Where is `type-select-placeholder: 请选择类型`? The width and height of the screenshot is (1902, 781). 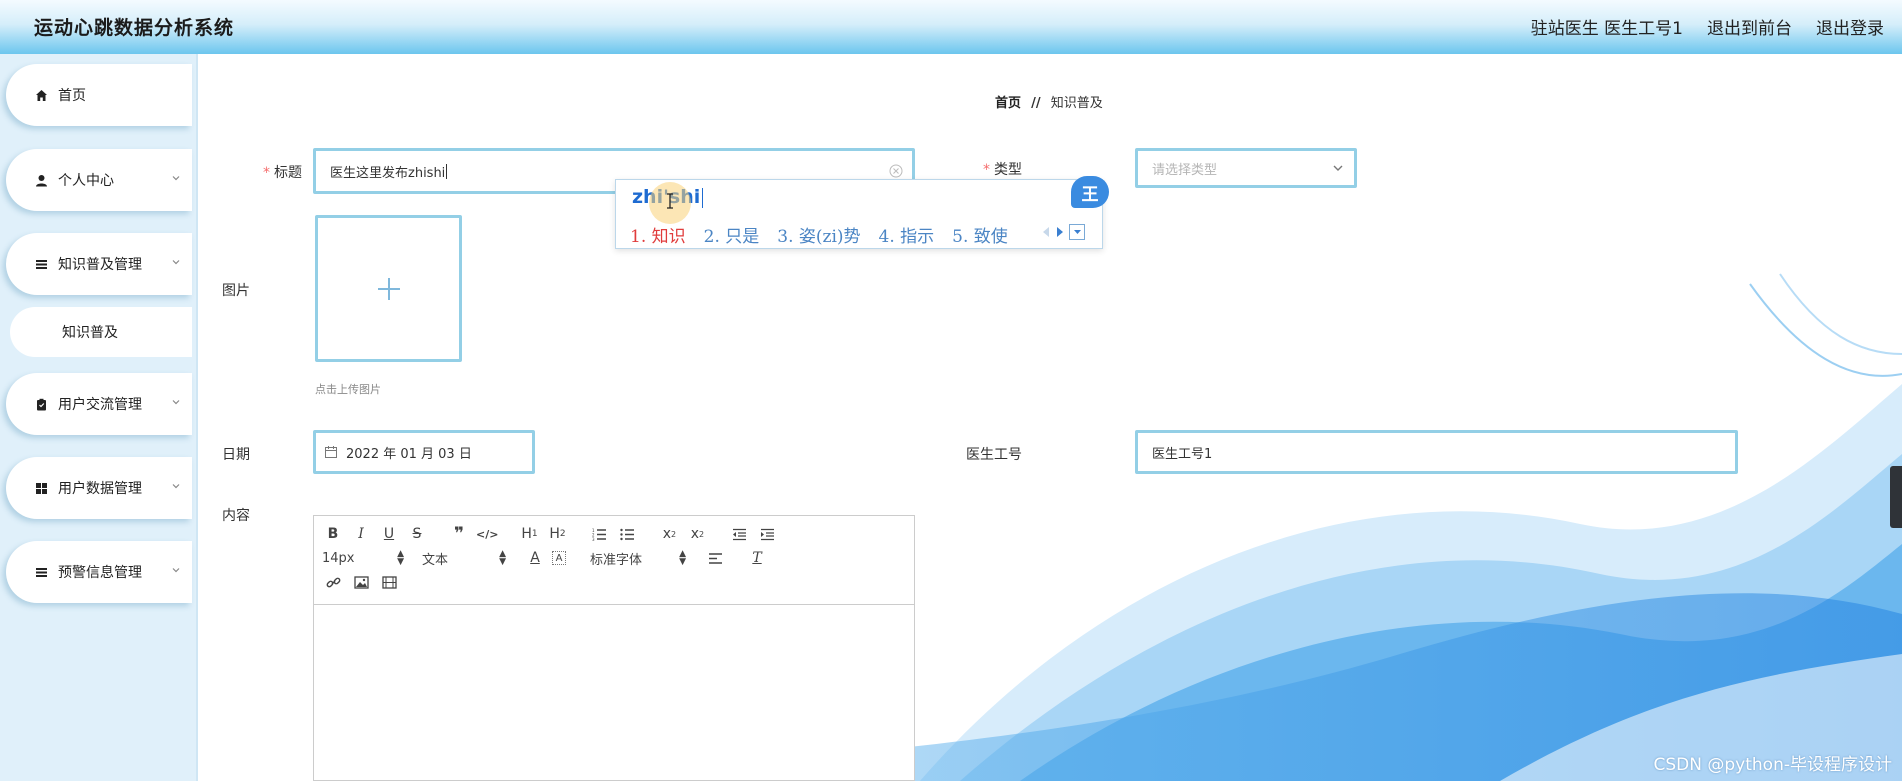 type-select-placeholder: 请选择类型 is located at coordinates (1185, 170).